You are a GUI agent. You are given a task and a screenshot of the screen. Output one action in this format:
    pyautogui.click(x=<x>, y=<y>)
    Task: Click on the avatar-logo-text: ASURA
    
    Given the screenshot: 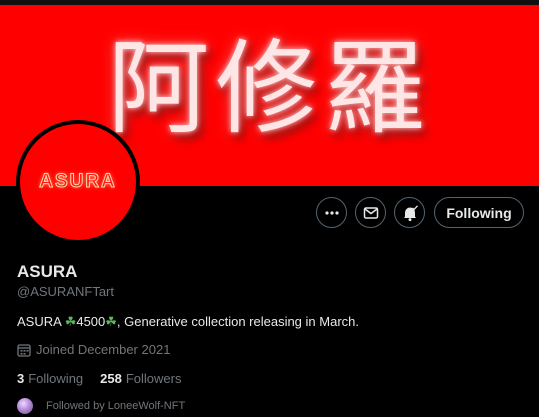 What is the action you would take?
    pyautogui.click(x=78, y=182)
    